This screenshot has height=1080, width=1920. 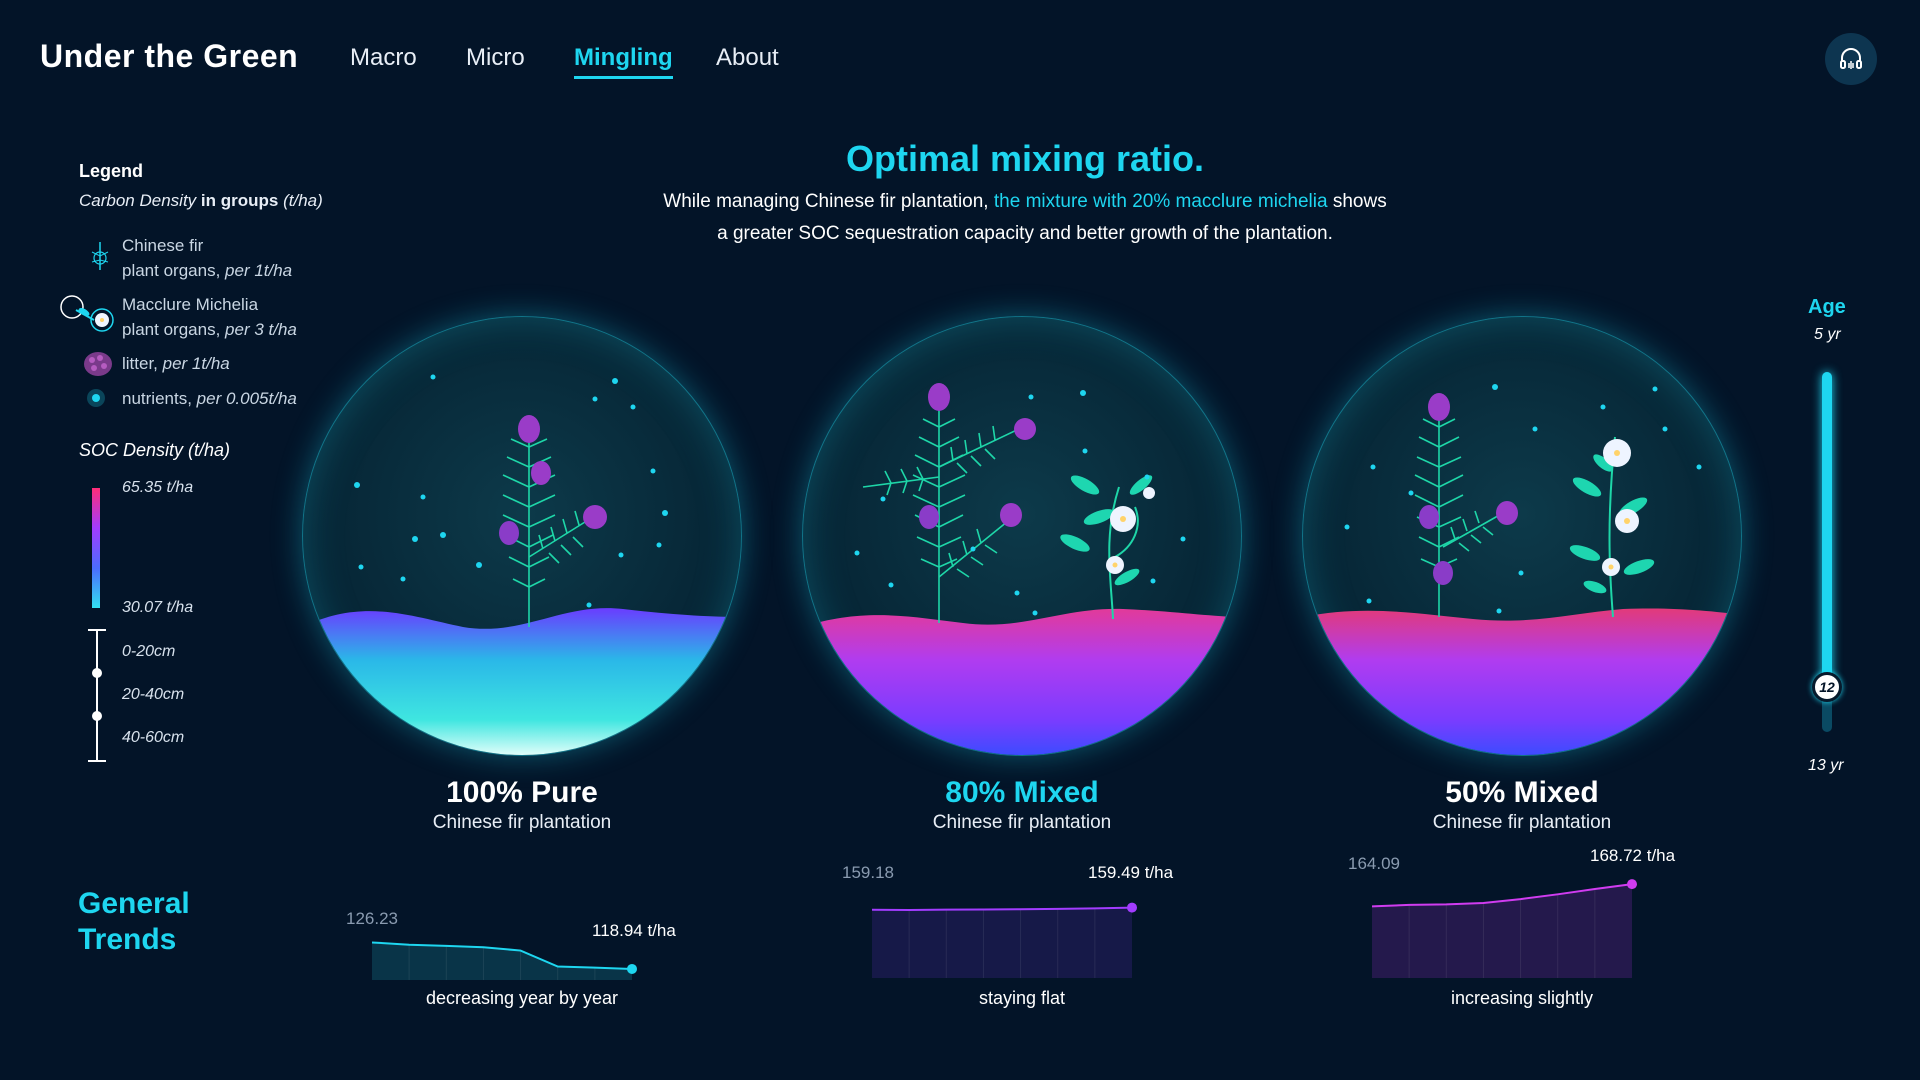 What do you see at coordinates (504, 960) in the screenshot?
I see `trend-chart-pure` at bounding box center [504, 960].